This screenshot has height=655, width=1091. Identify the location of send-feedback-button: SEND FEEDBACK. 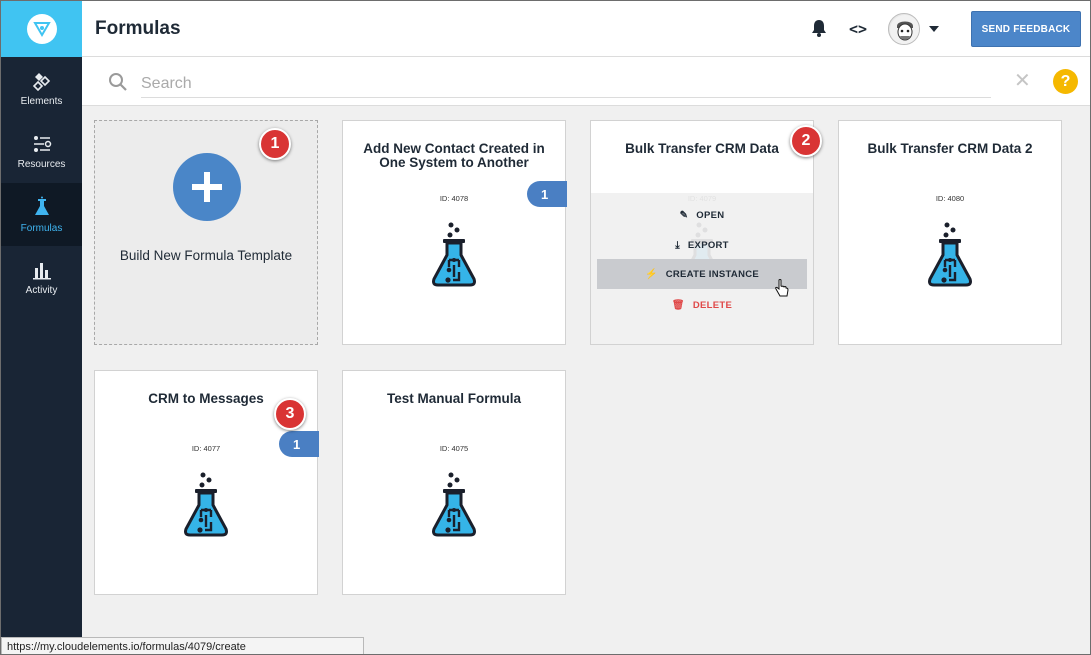
(1026, 29).